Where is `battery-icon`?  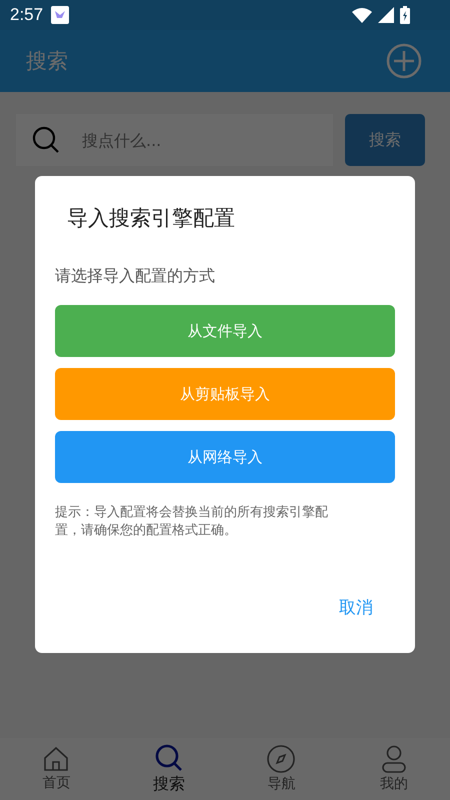
battery-icon is located at coordinates (405, 15).